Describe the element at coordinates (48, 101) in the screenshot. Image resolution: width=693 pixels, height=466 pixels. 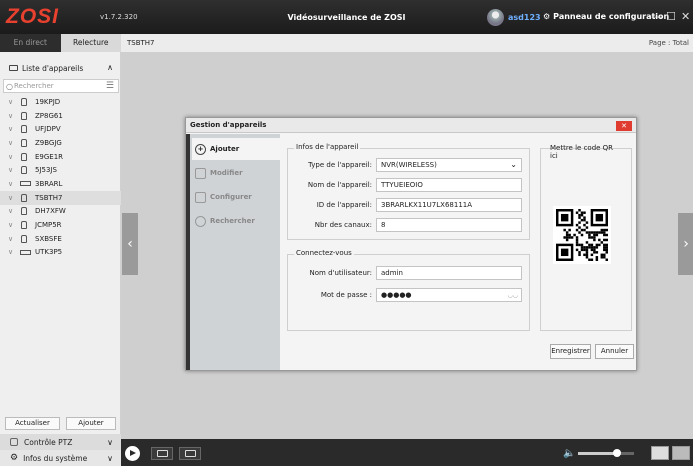
I see `device-name: 19KPJD` at that location.